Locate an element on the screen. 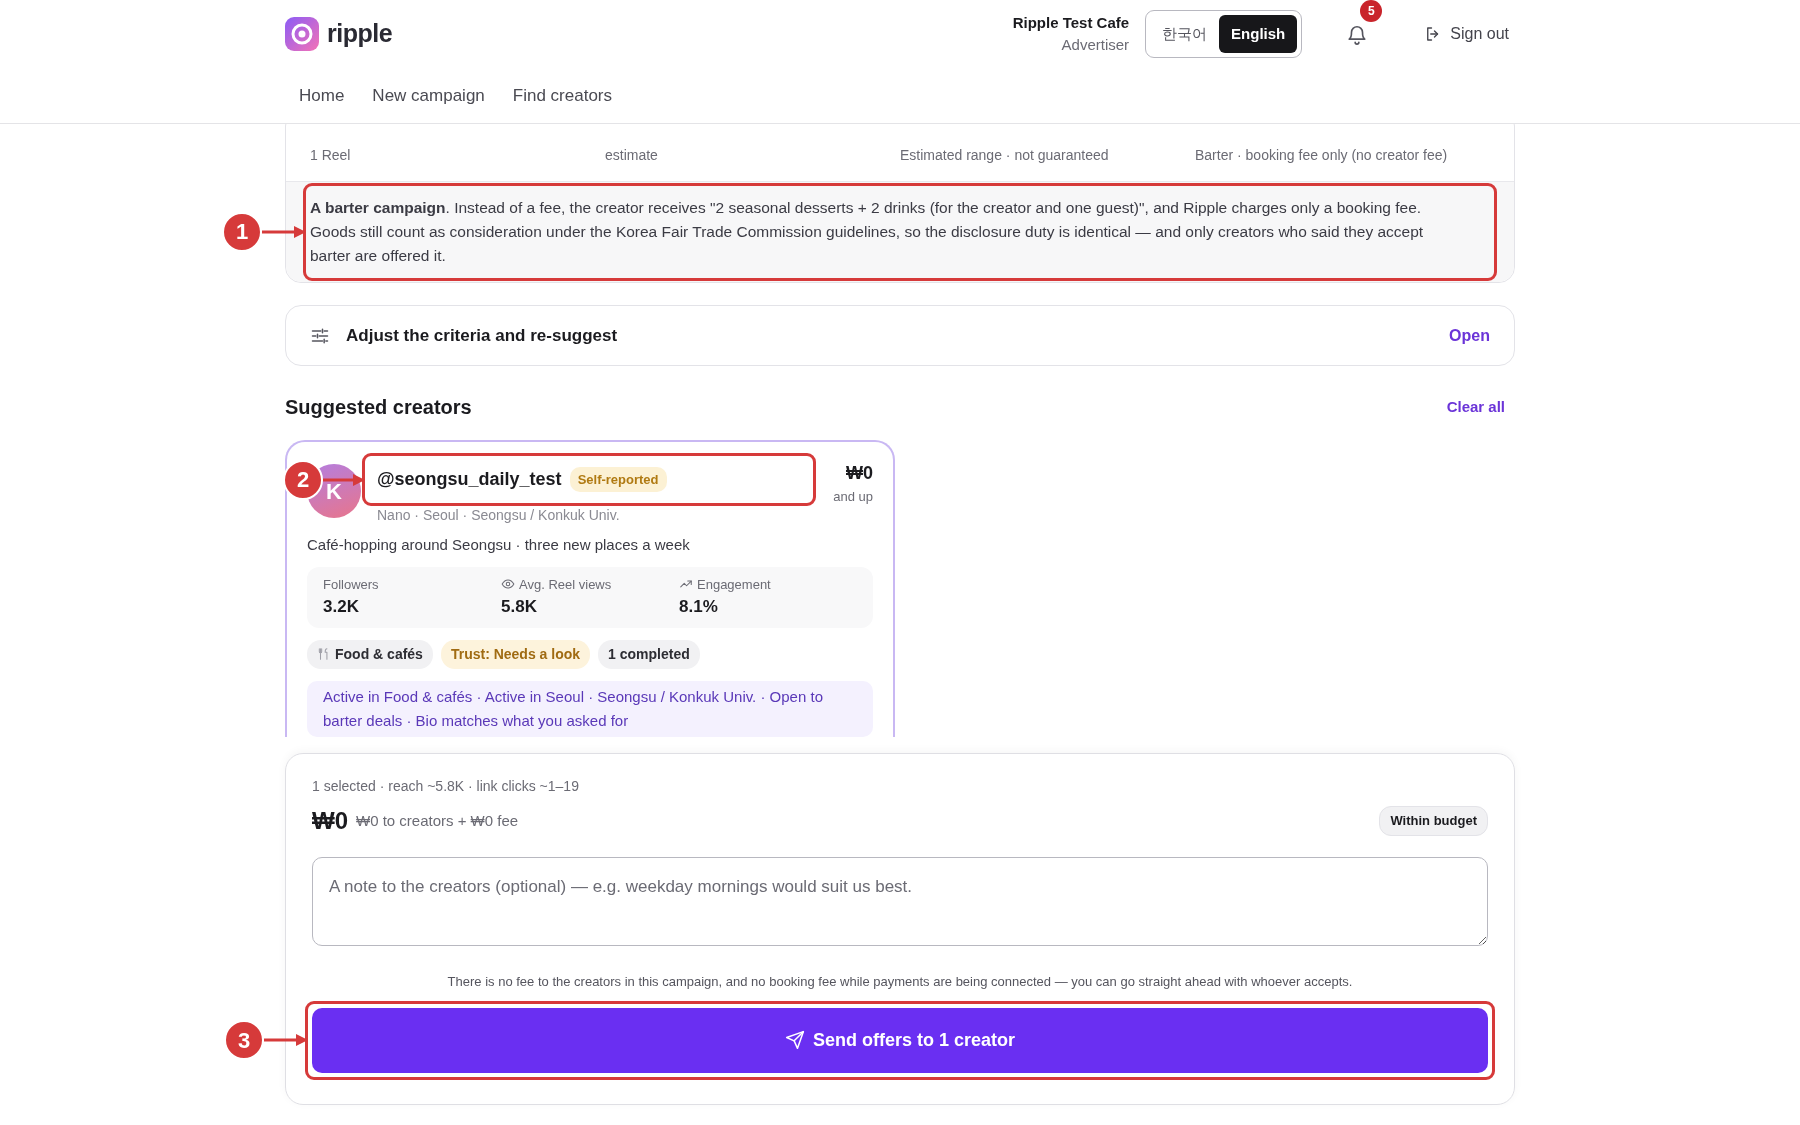  clear-all-link: Clear all is located at coordinates (1475, 407).